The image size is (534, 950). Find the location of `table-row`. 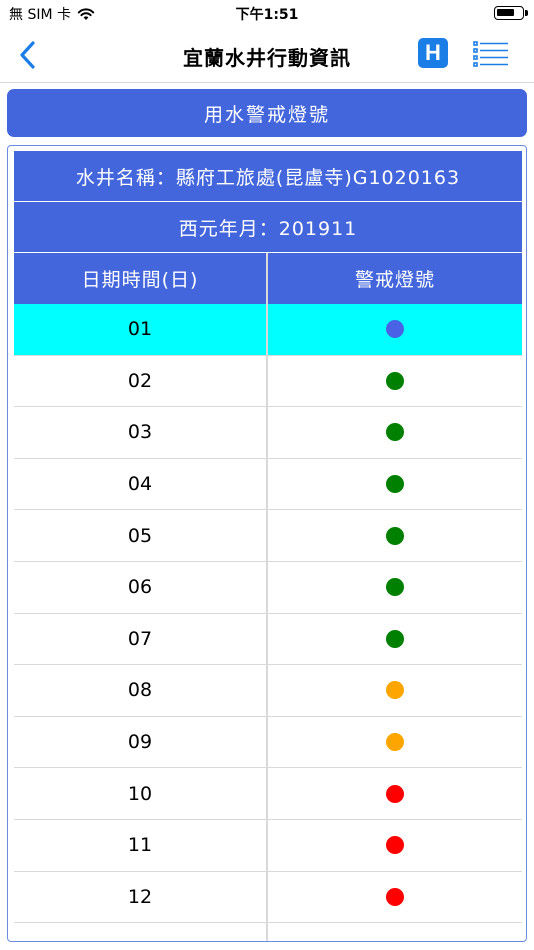

table-row is located at coordinates (268, 932).